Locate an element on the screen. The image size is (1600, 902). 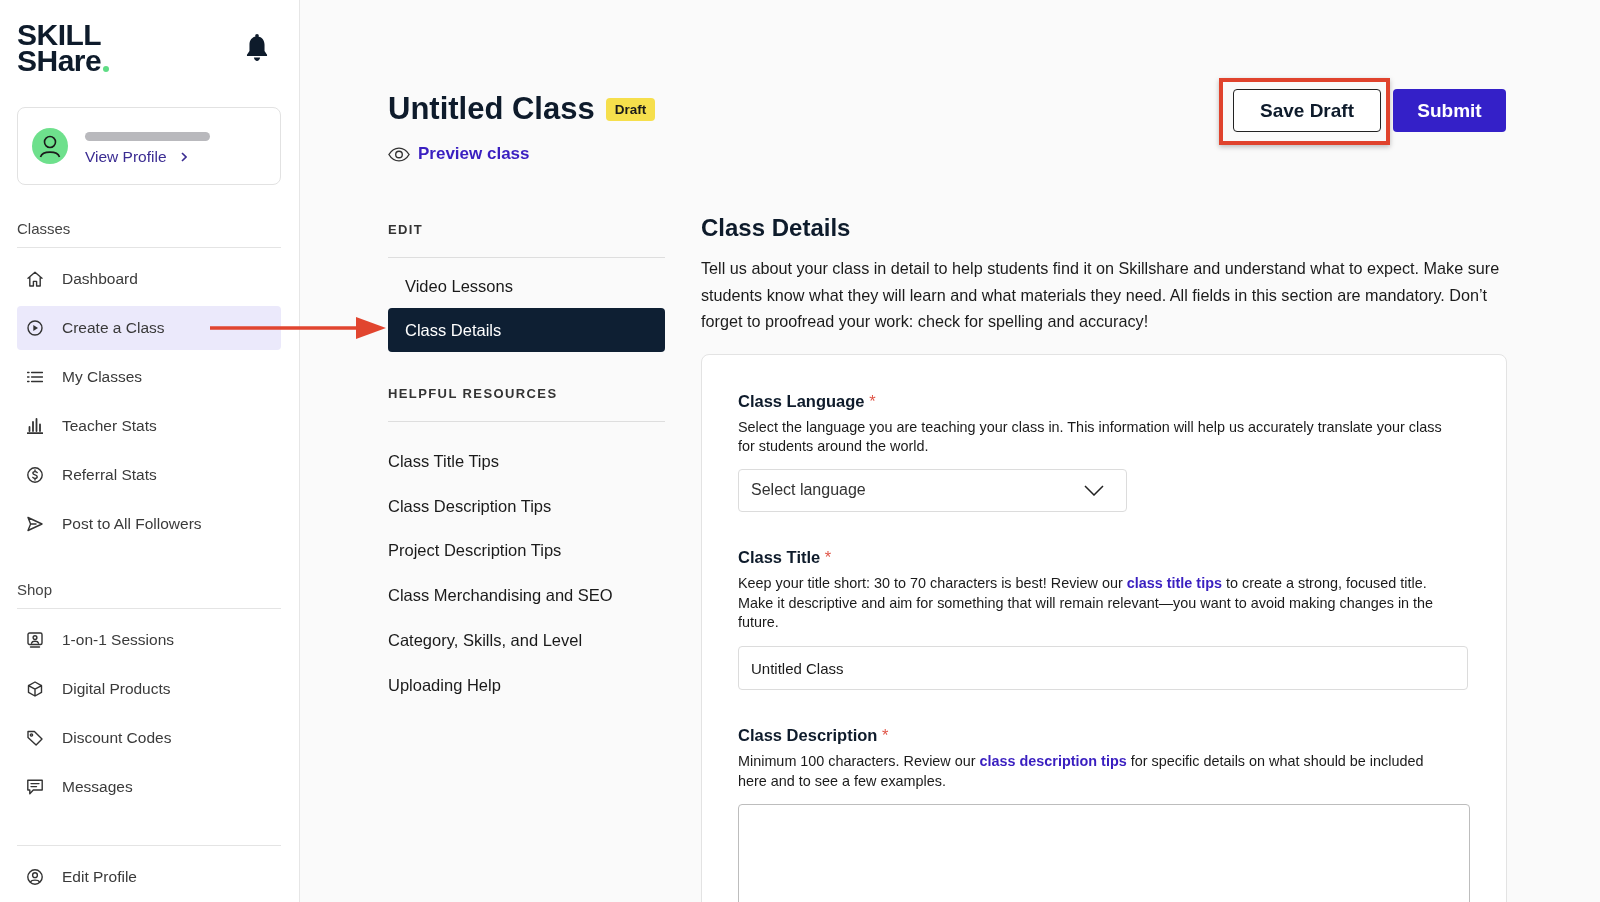
field-label: Class Language * is located at coordinates (807, 401).